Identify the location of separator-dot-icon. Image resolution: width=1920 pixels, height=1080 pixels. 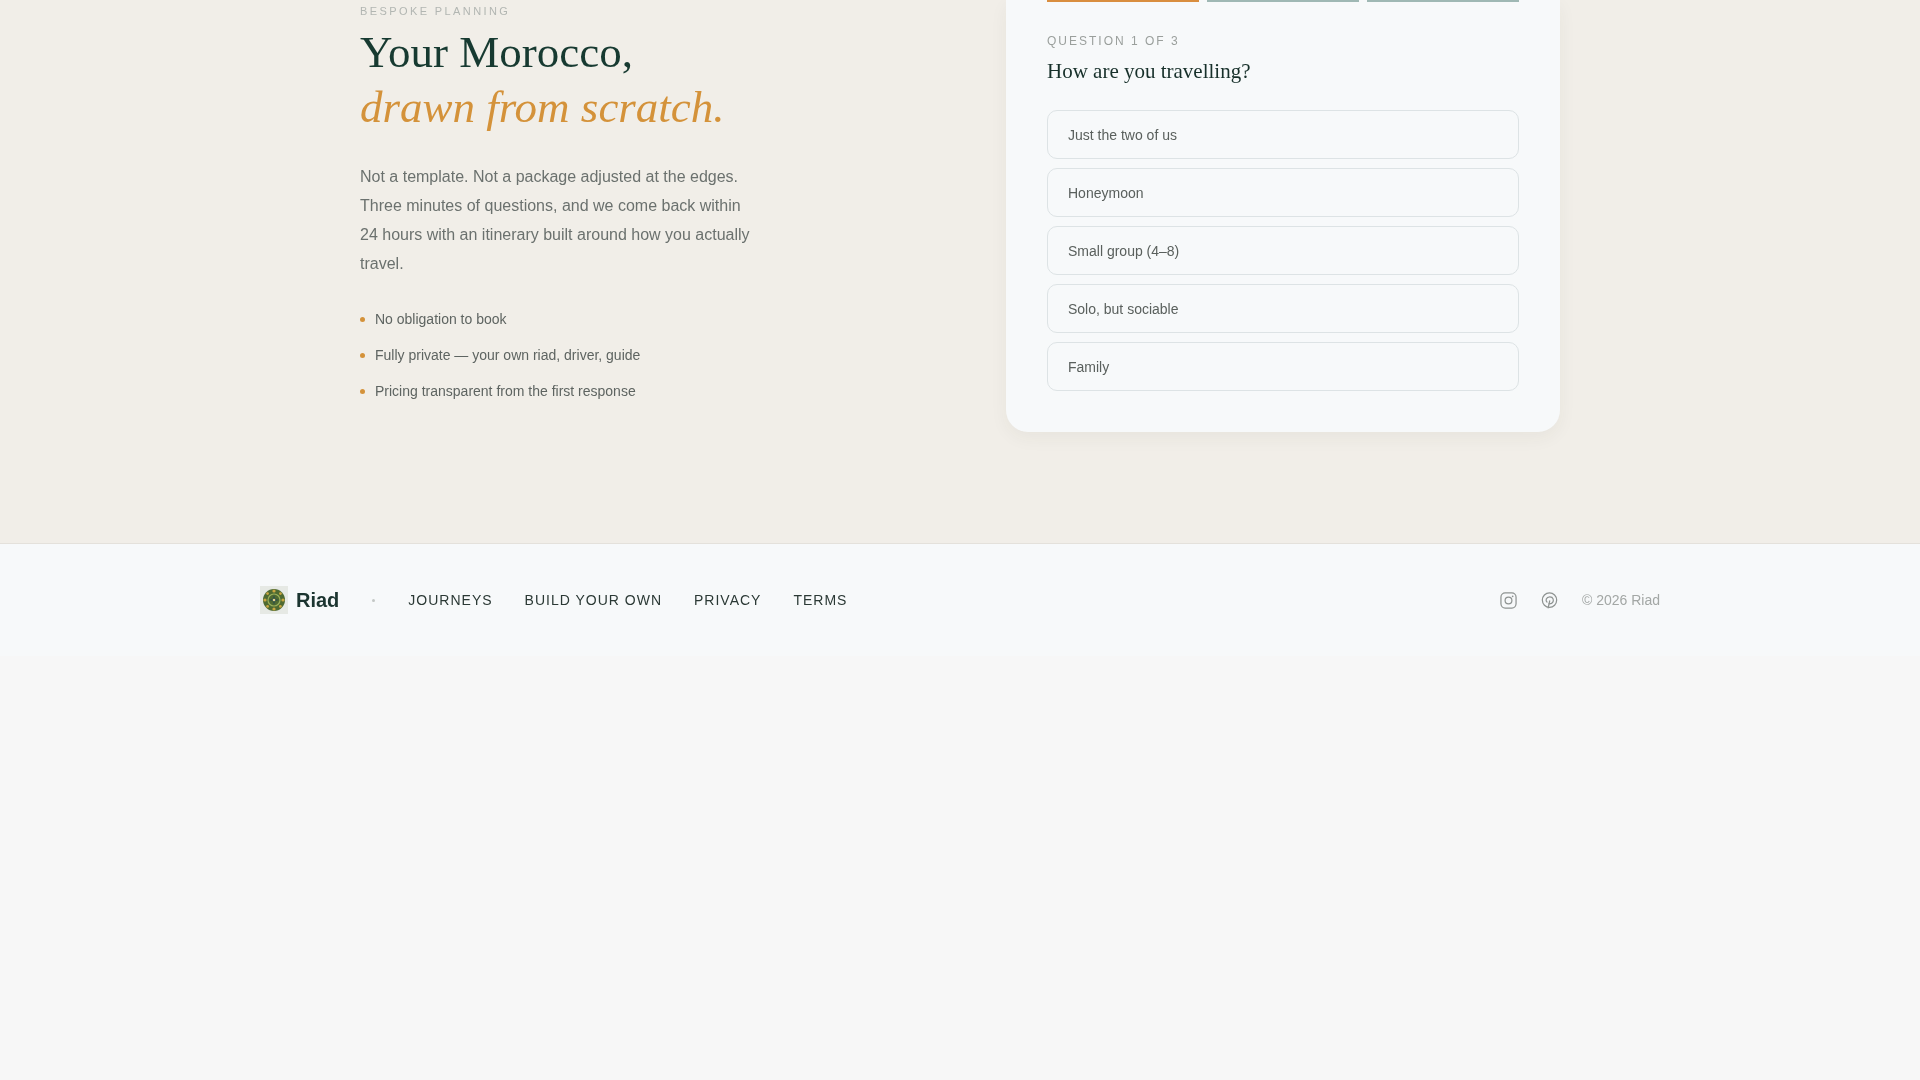
(374, 600).